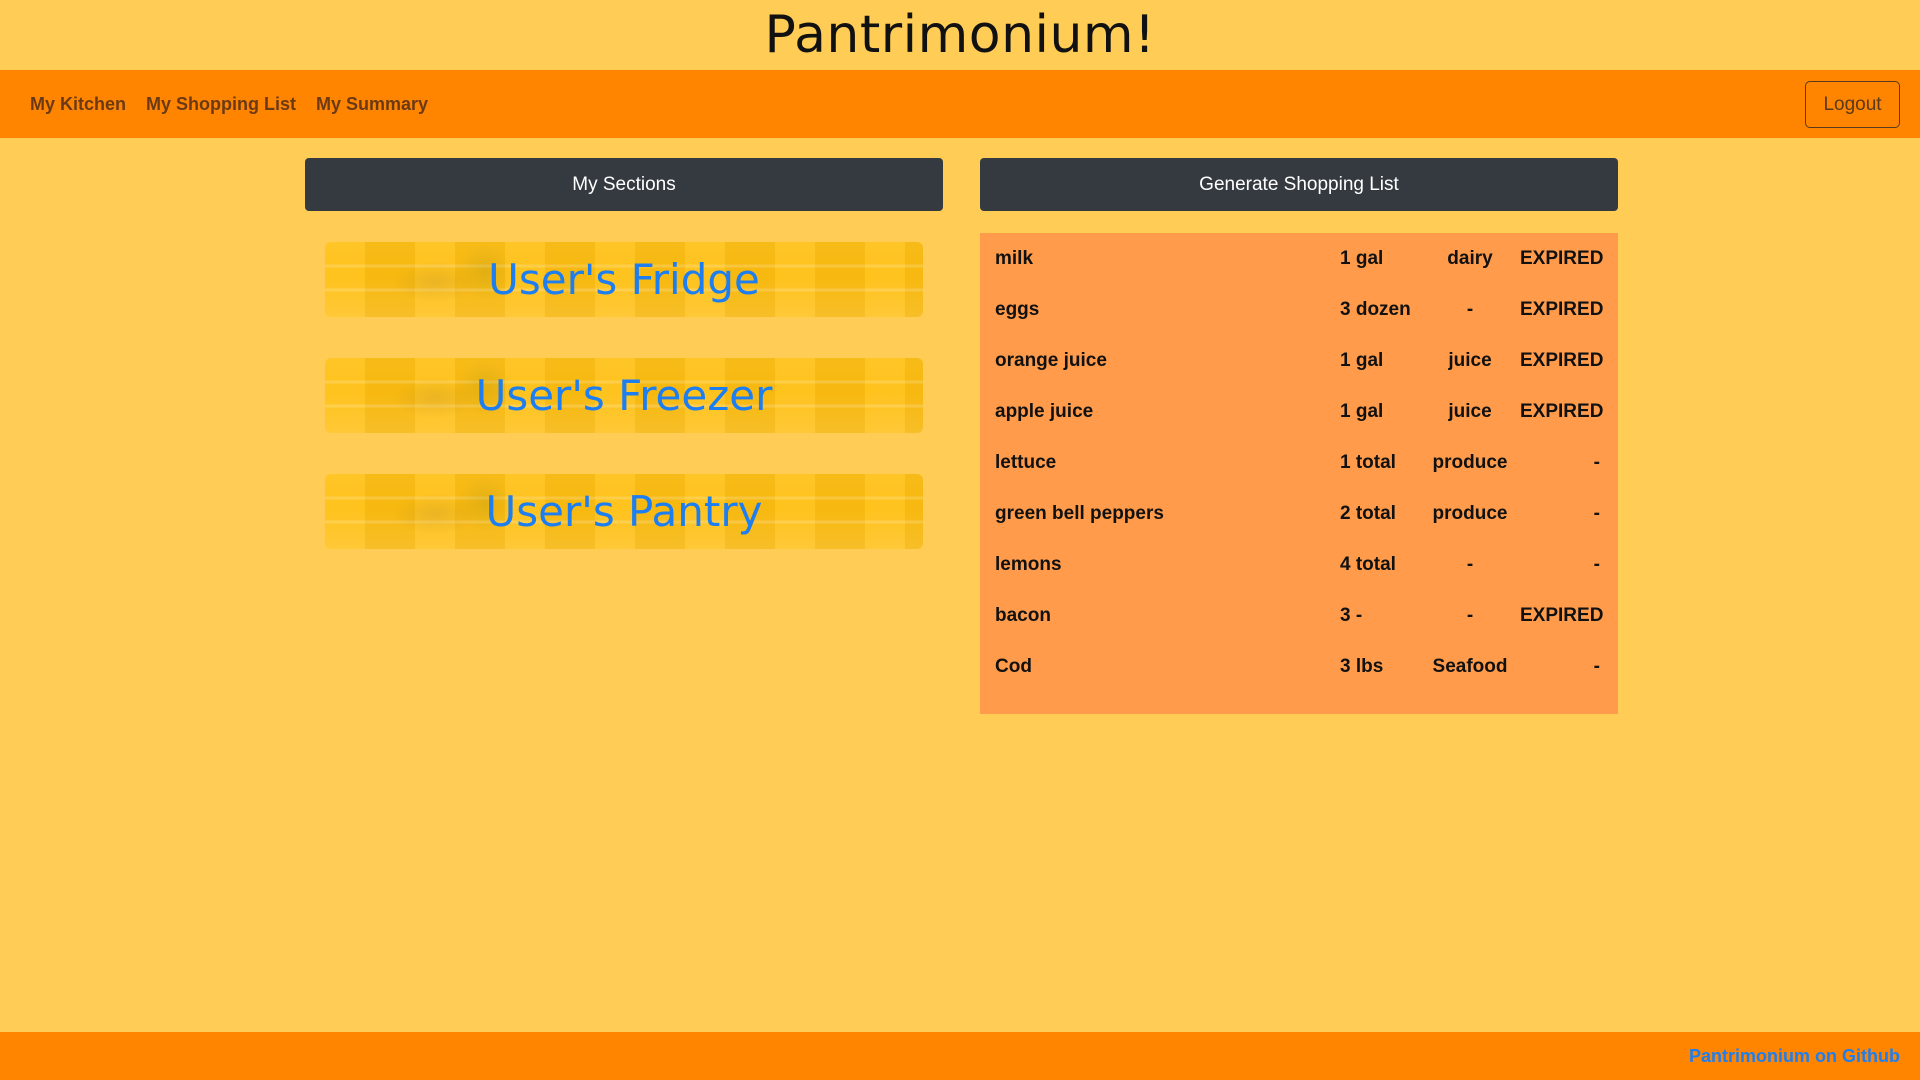 Image resolution: width=1920 pixels, height=1080 pixels. Describe the element at coordinates (1299, 627) in the screenshot. I see `list-row: bacon 3 - - EXPIRED` at that location.